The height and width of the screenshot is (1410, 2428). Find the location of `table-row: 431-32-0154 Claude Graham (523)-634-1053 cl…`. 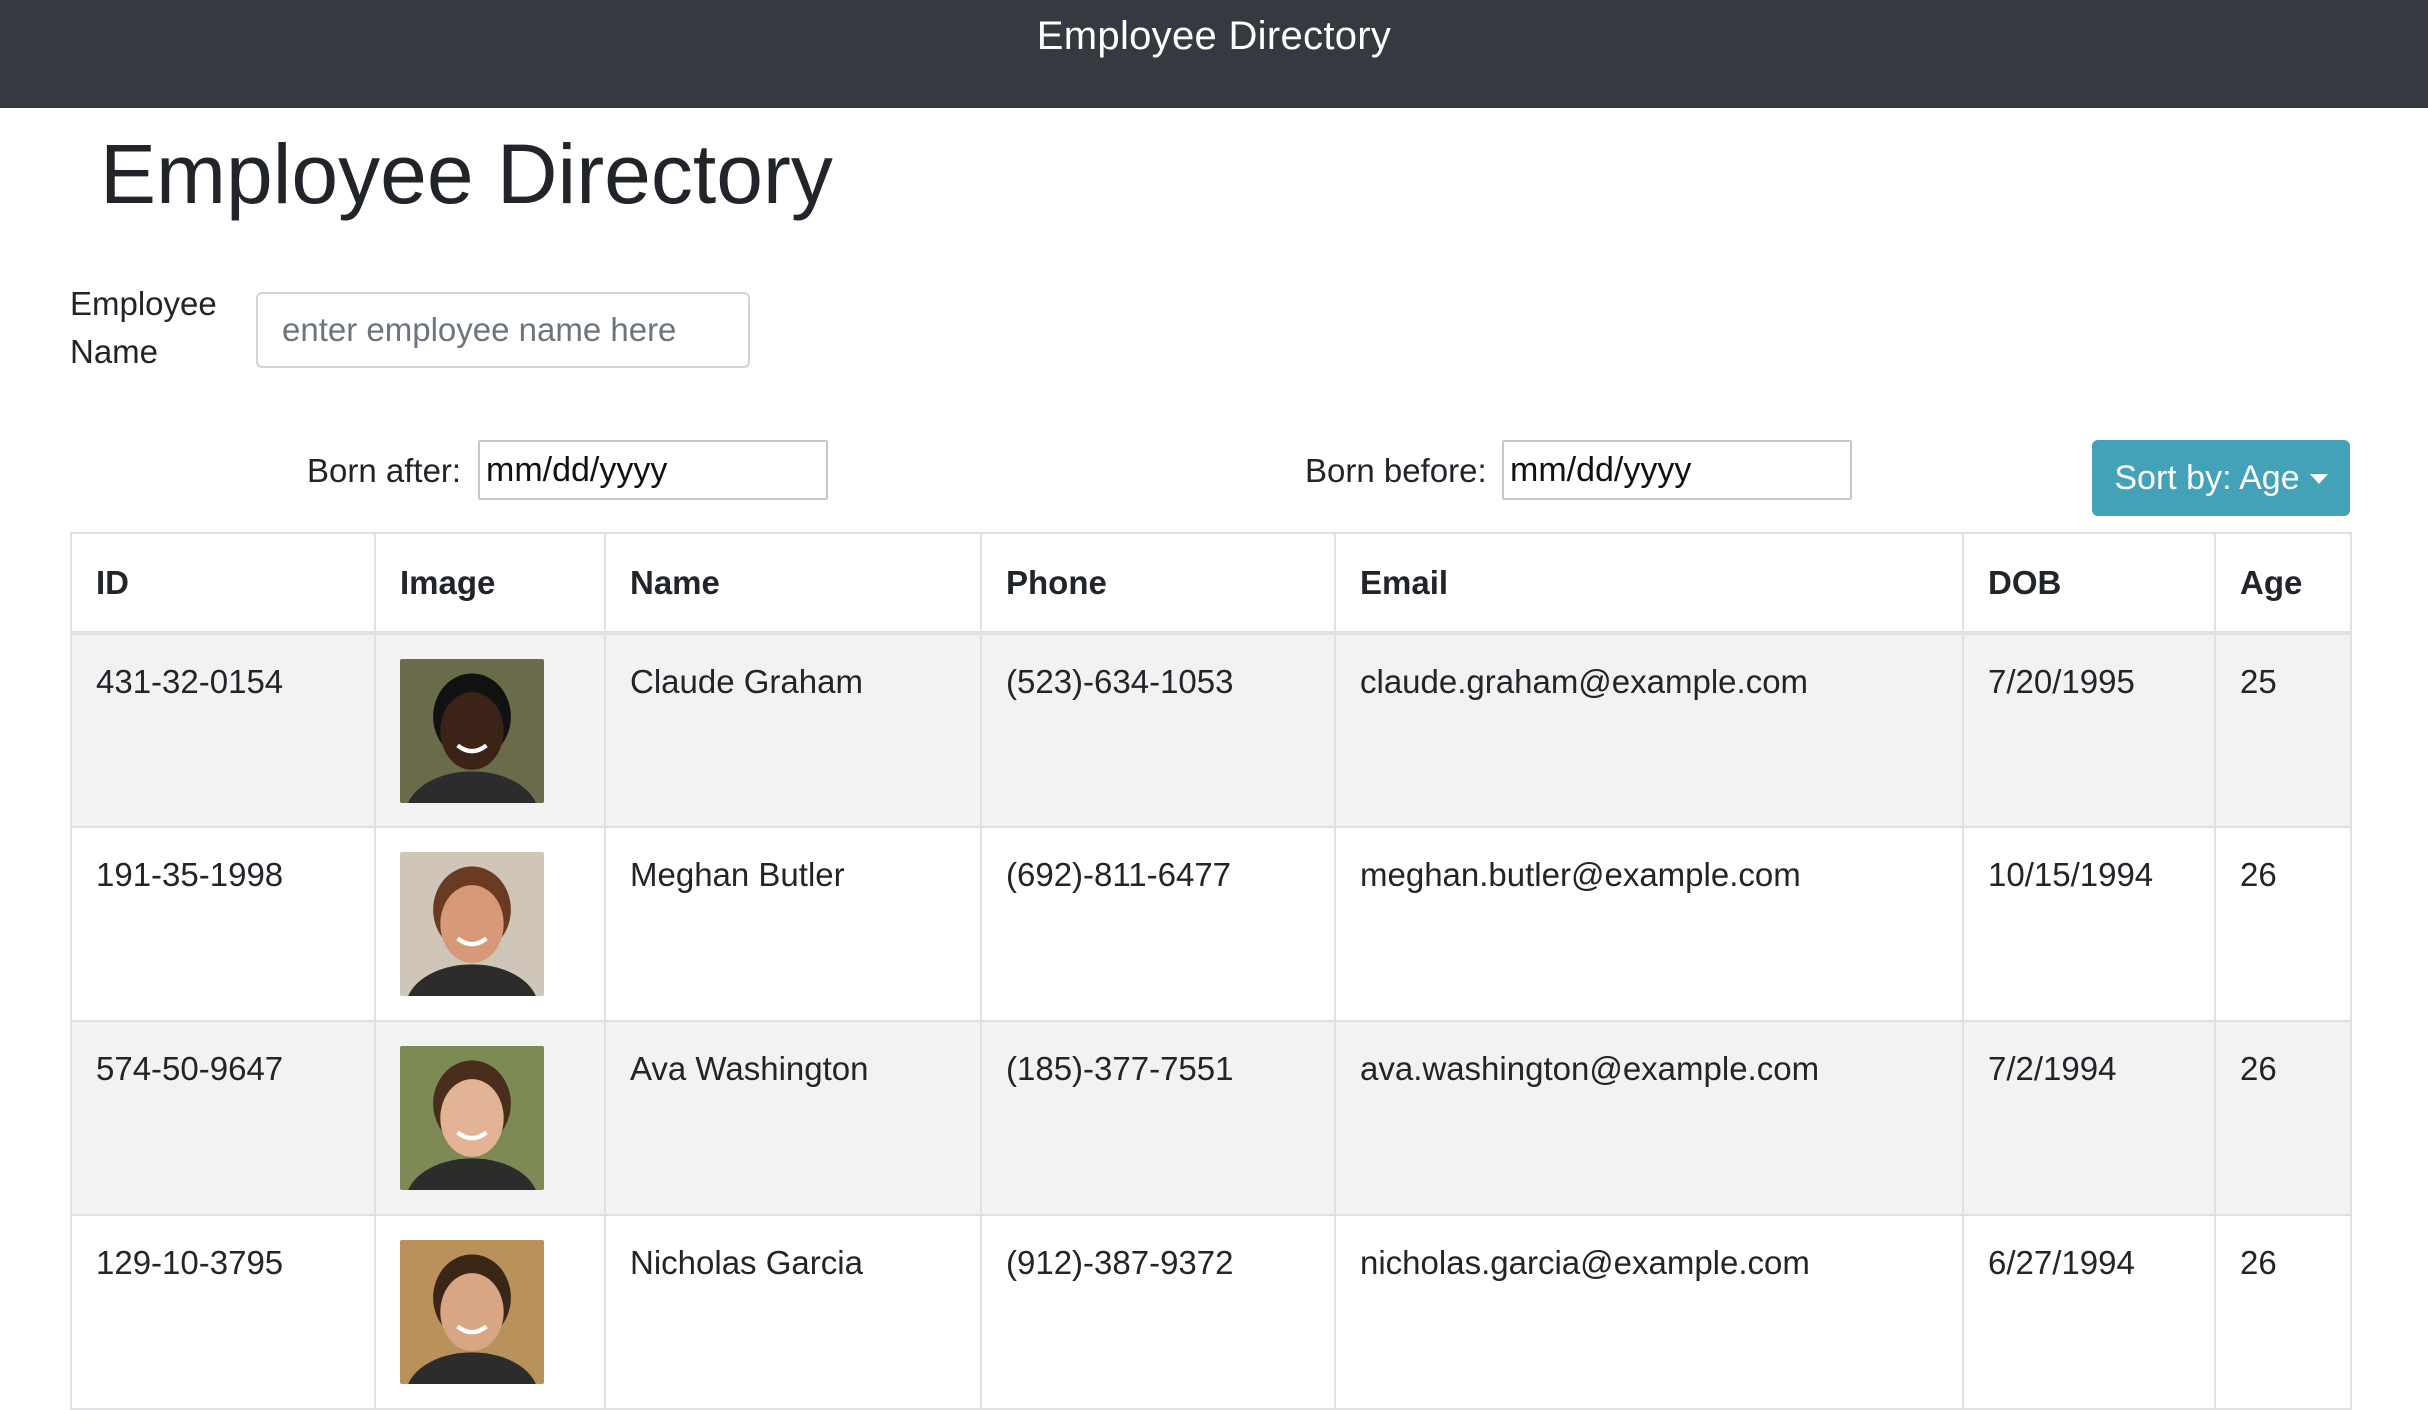

table-row: 431-32-0154 Claude Graham (523)-634-1053 cl… is located at coordinates (1211, 730).